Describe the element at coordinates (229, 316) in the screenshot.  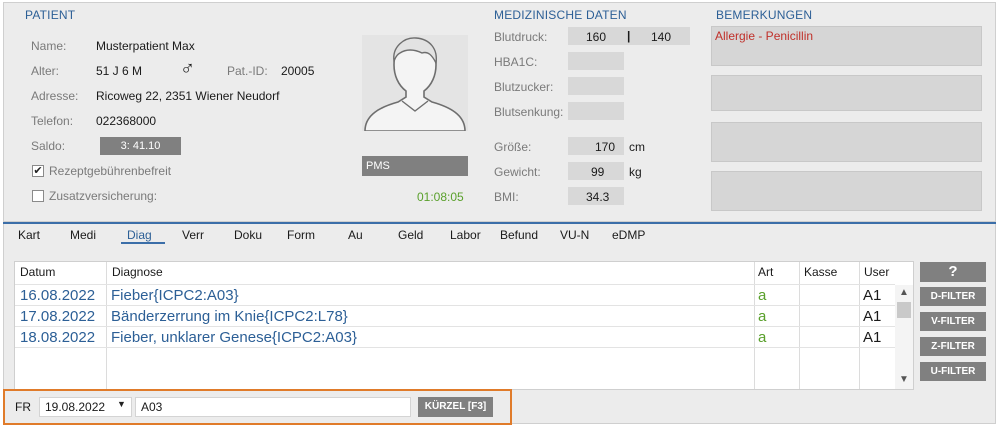
I see `row-diagnosis: Bänderzerrung im Knie{ICPC2:L78}` at that location.